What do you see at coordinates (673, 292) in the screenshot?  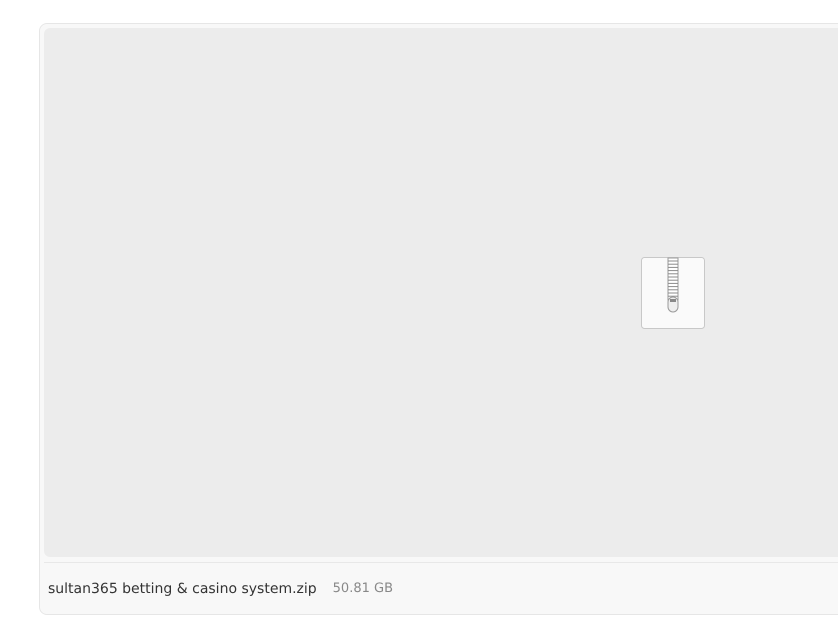 I see `zip-file-icon` at bounding box center [673, 292].